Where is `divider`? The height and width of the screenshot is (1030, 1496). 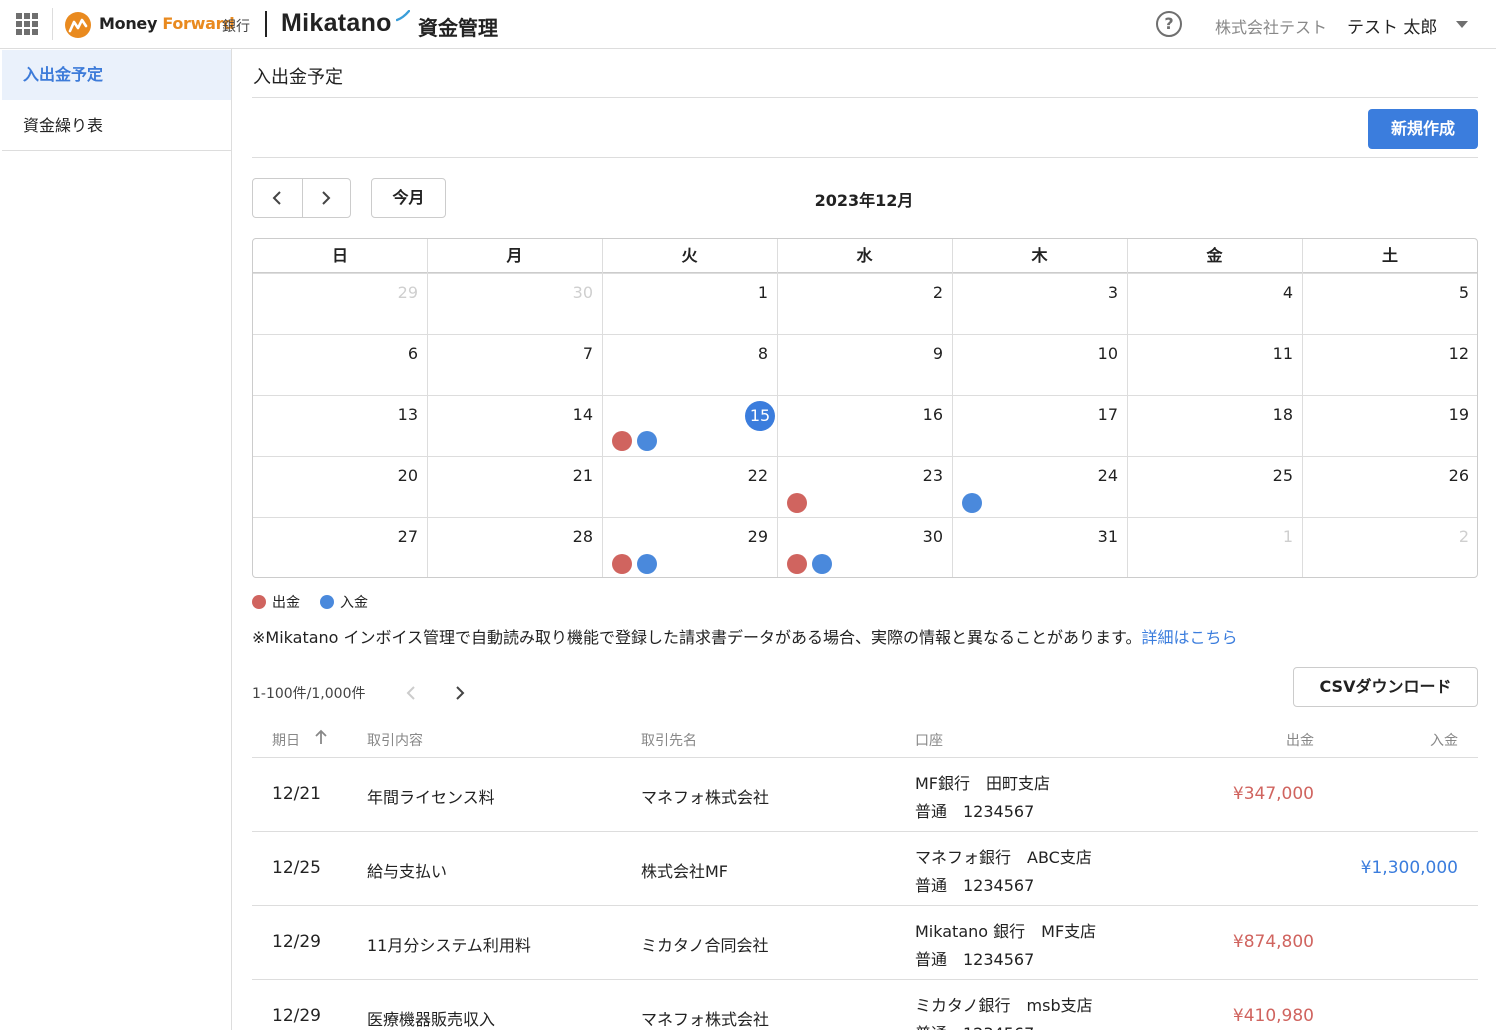 divider is located at coordinates (865, 157).